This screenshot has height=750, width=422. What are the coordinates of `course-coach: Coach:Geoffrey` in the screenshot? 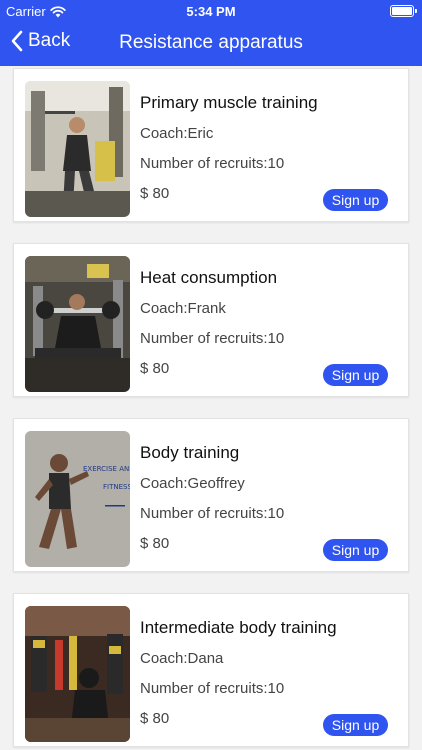 It's located at (192, 483).